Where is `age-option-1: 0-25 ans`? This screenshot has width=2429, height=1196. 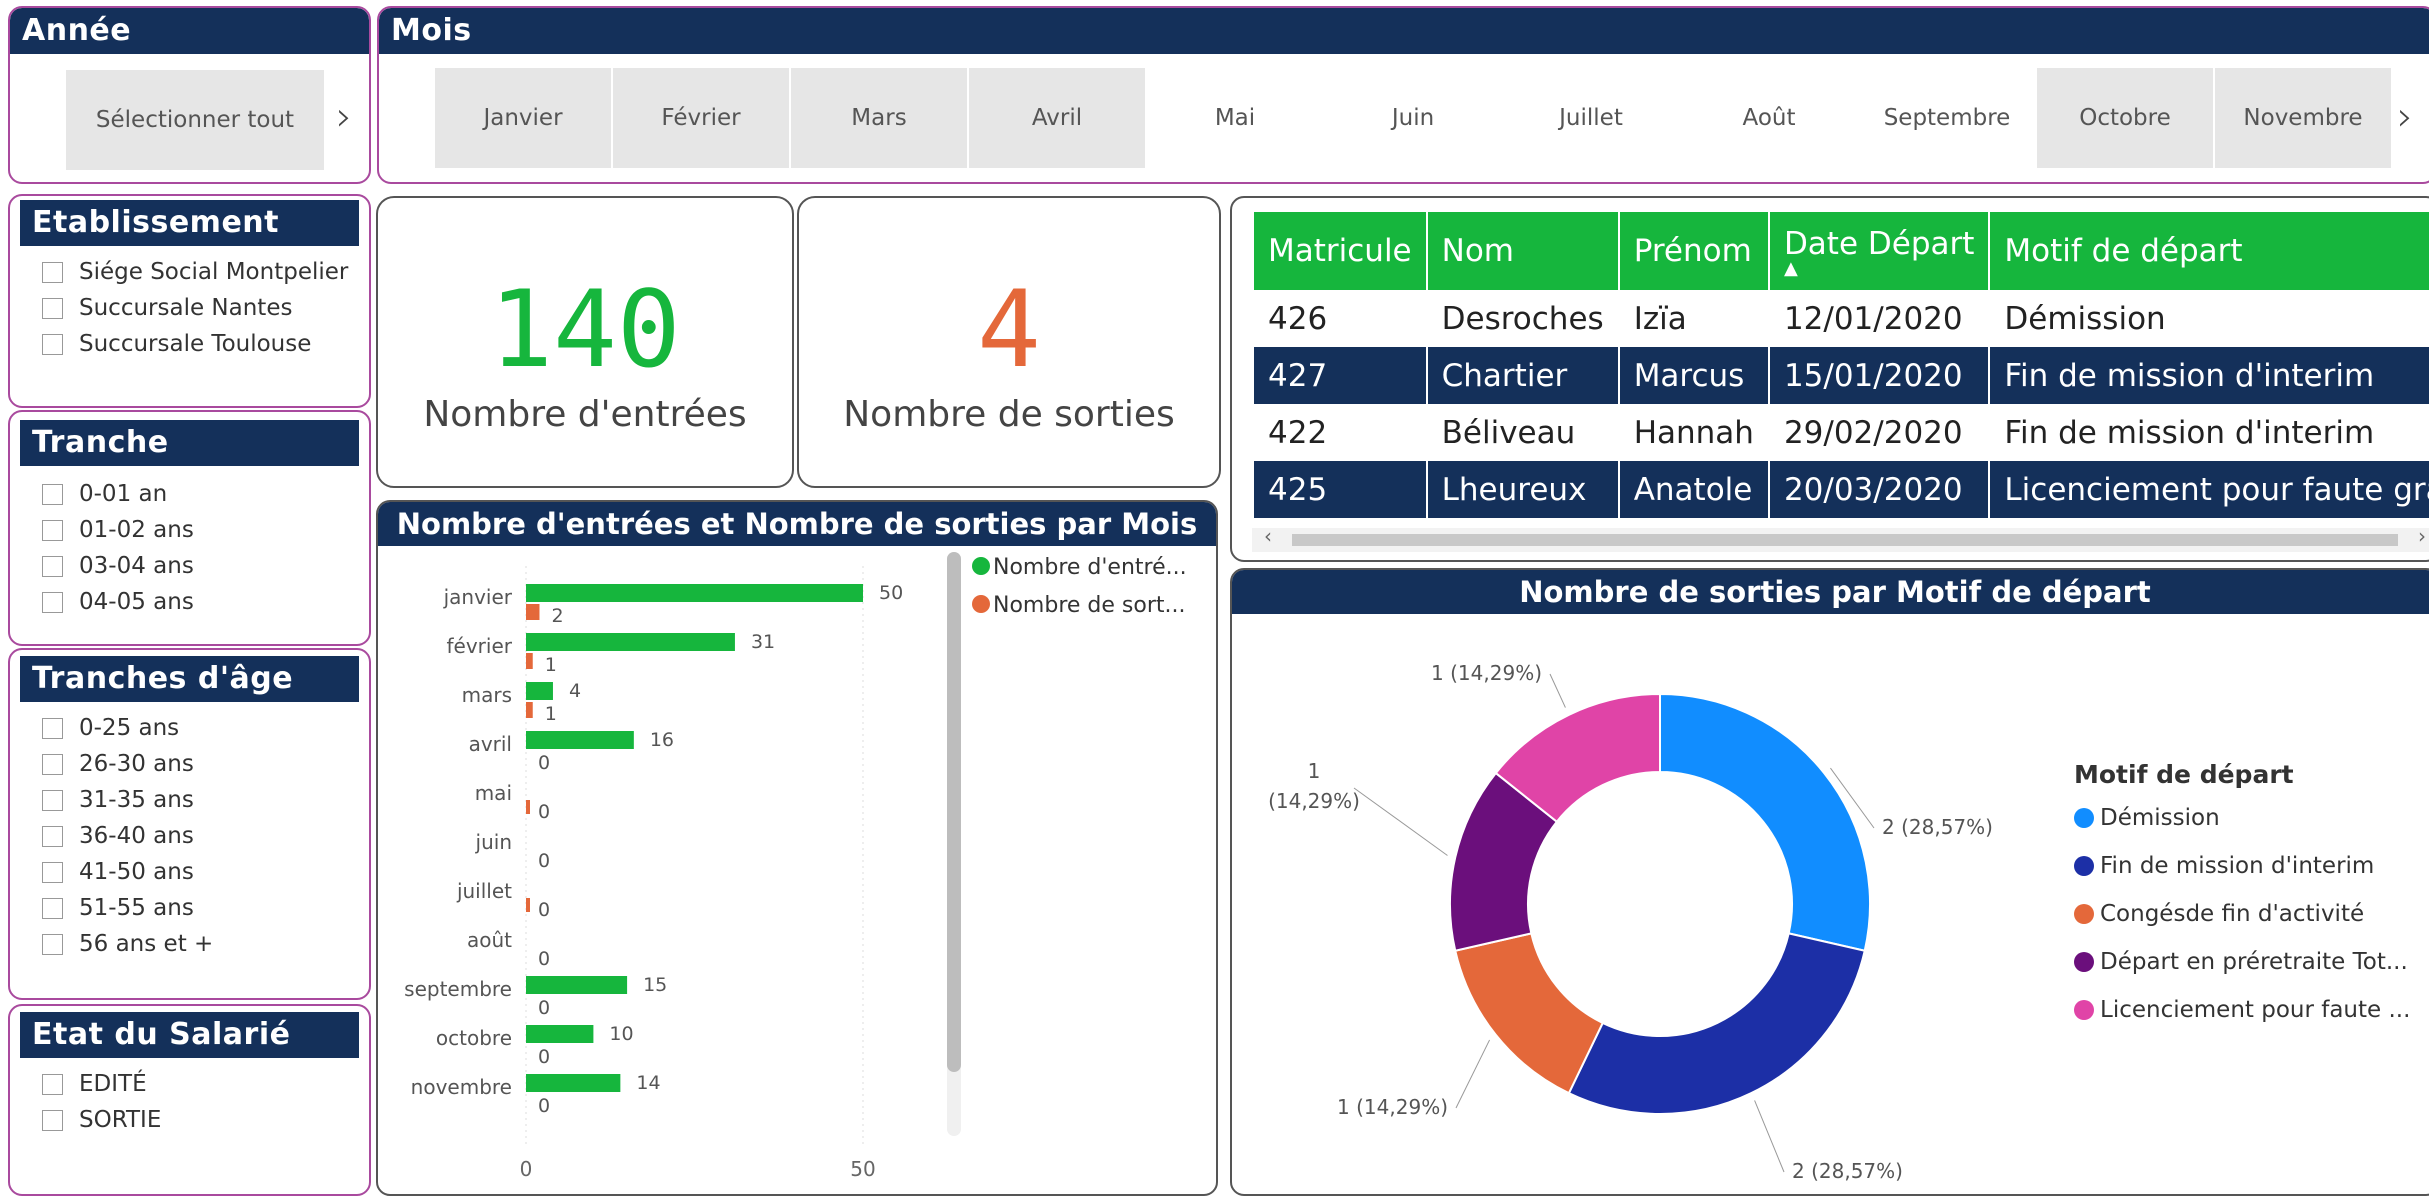
age-option-1: 0-25 ans is located at coordinates (127, 728).